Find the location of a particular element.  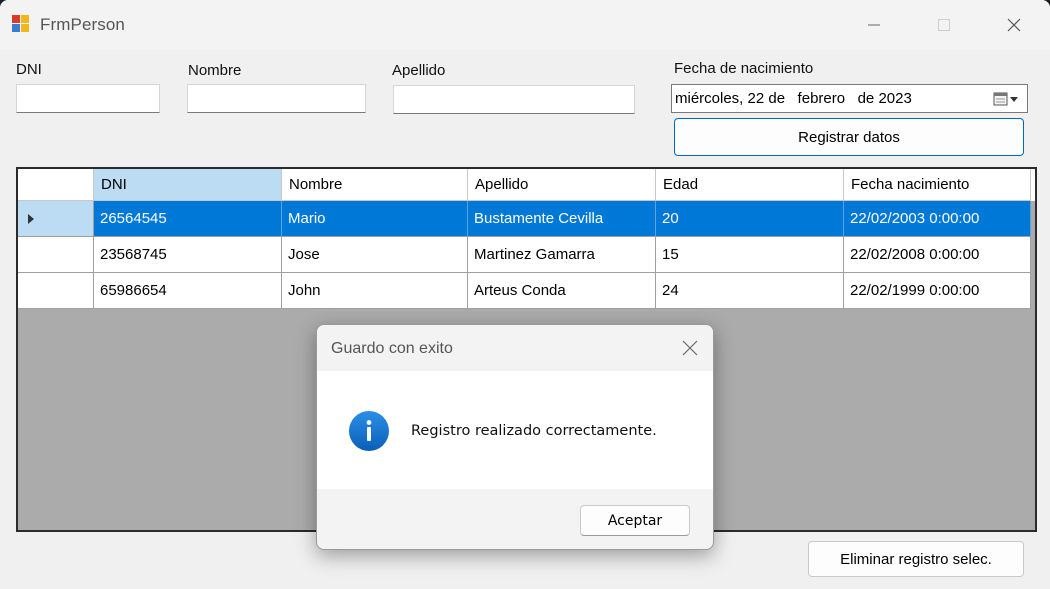

aceptar-button: Aceptar is located at coordinates (635, 520).